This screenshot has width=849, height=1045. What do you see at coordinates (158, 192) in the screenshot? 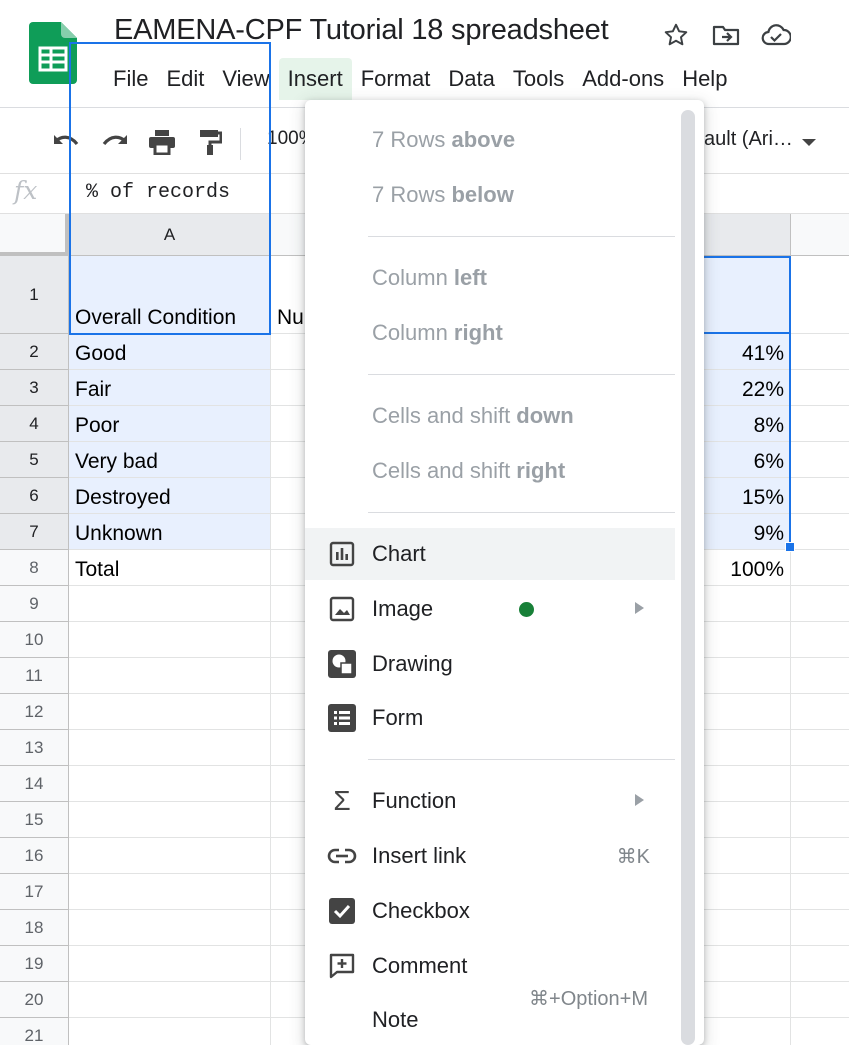
I see `formula-input: % of records` at bounding box center [158, 192].